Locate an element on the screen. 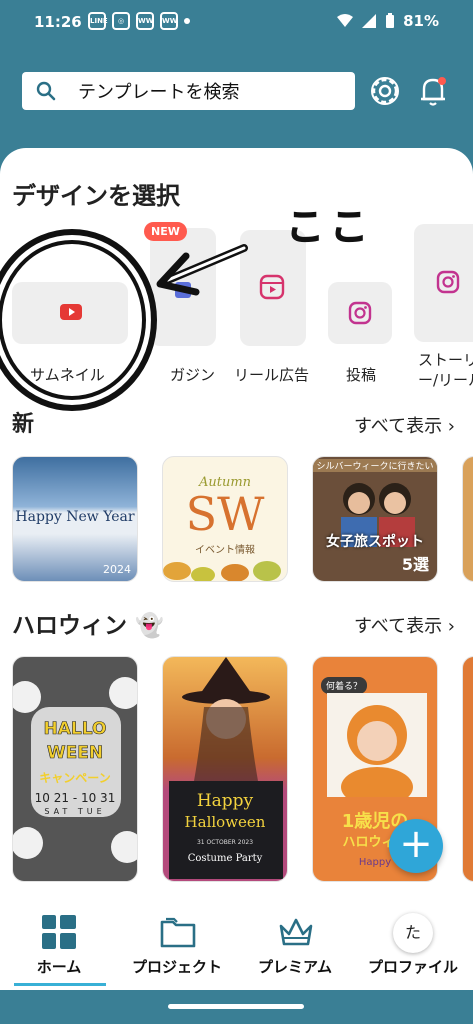 The height and width of the screenshot is (1024, 473). template-thumb-new-year: Happy New Year 2024 is located at coordinates (75, 519).